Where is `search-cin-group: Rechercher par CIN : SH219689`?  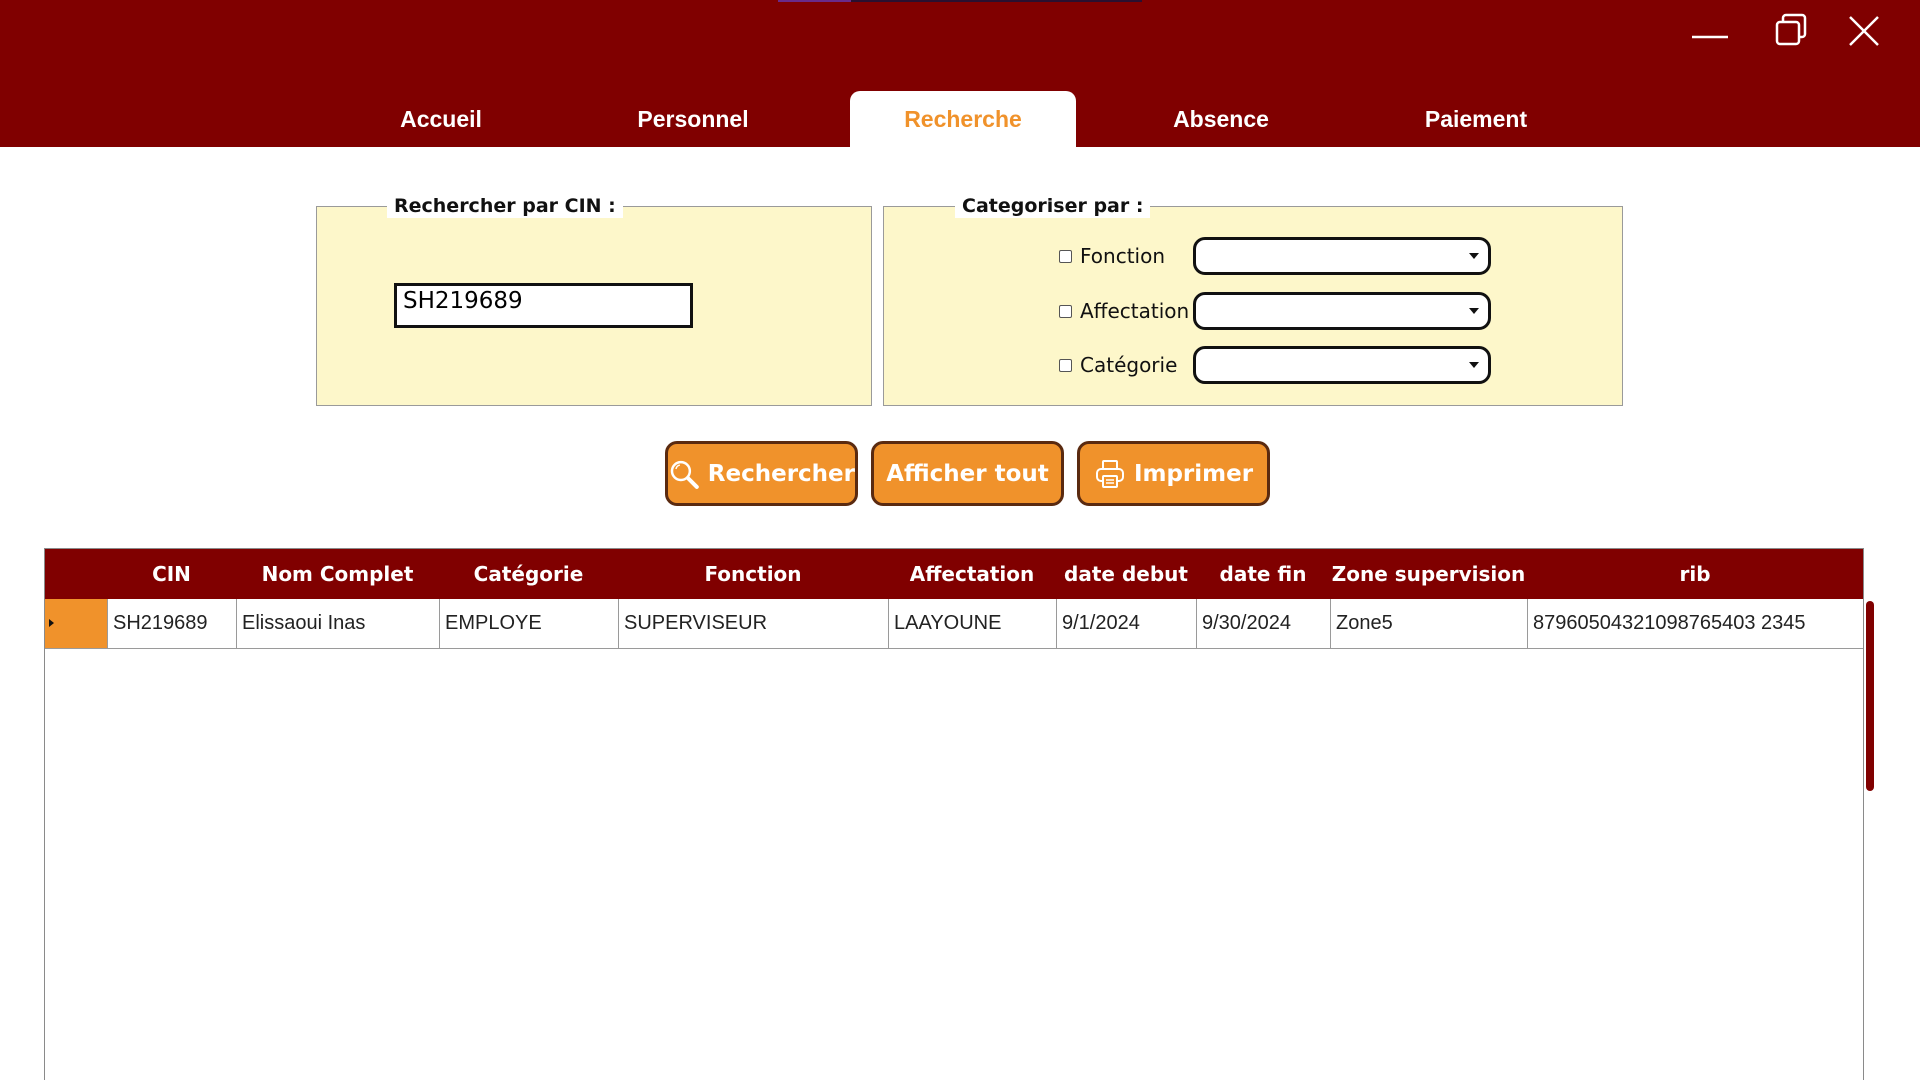
search-cin-group: Rechercher par CIN : SH219689 is located at coordinates (594, 300).